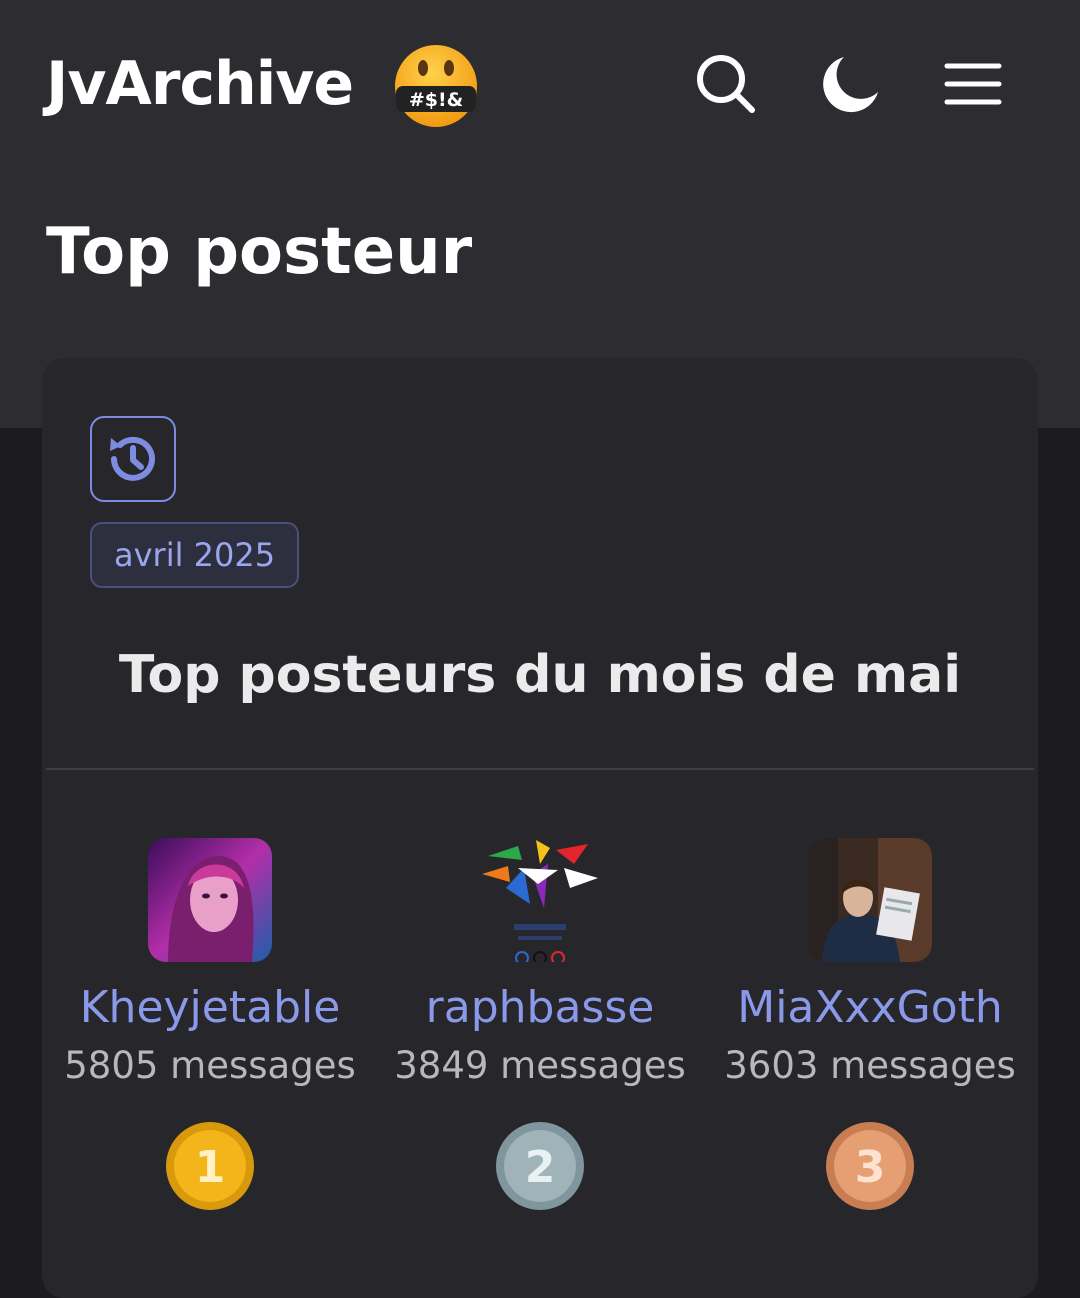 This screenshot has height=1298, width=1080. I want to click on dark-mode-moon-icon, so click(850, 84).